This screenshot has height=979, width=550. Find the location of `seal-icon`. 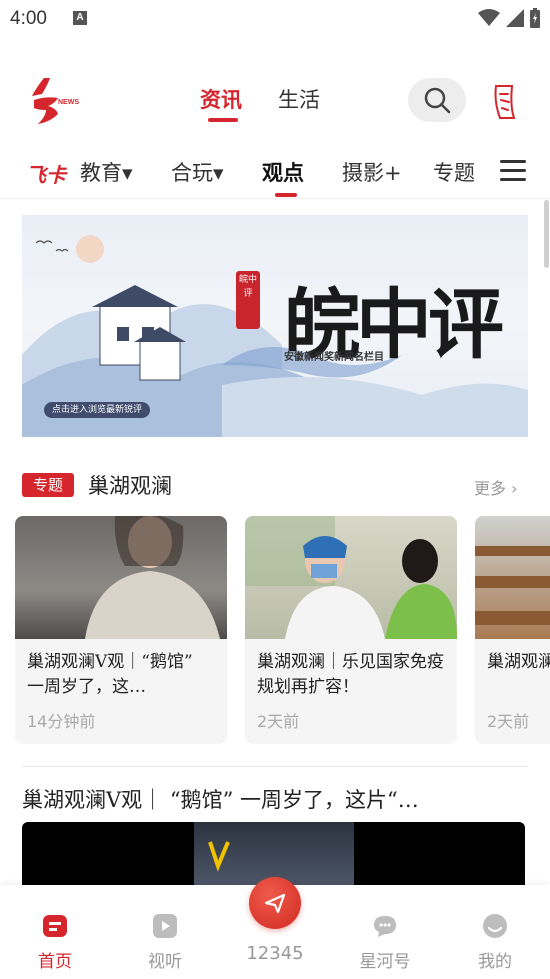

seal-icon is located at coordinates (505, 101).